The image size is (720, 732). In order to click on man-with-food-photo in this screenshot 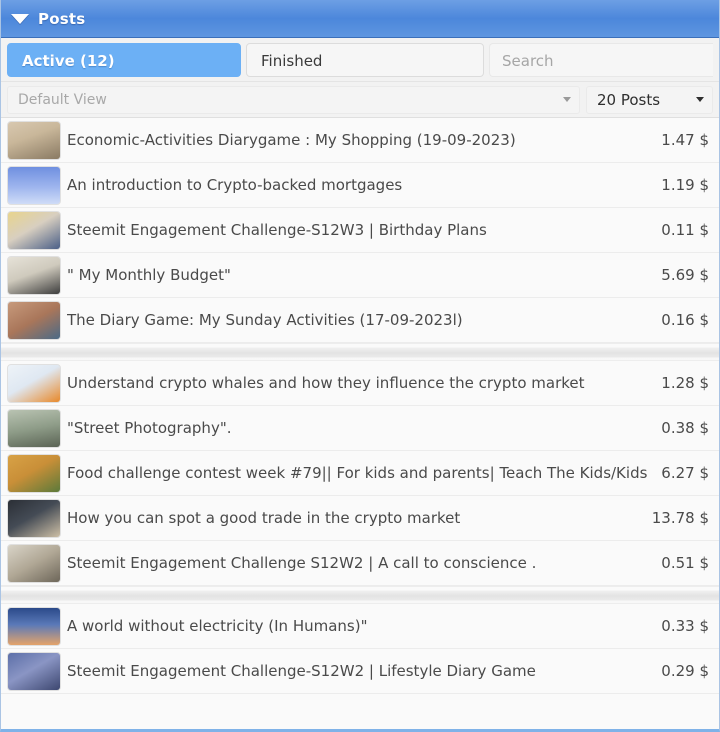, I will do `click(34, 473)`.